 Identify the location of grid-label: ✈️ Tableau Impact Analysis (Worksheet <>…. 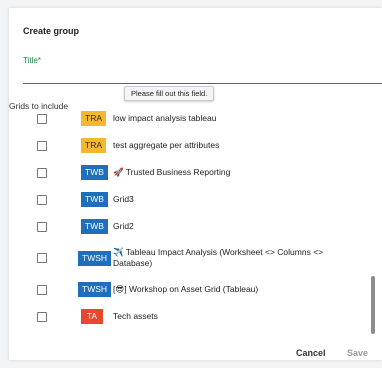
(218, 257).